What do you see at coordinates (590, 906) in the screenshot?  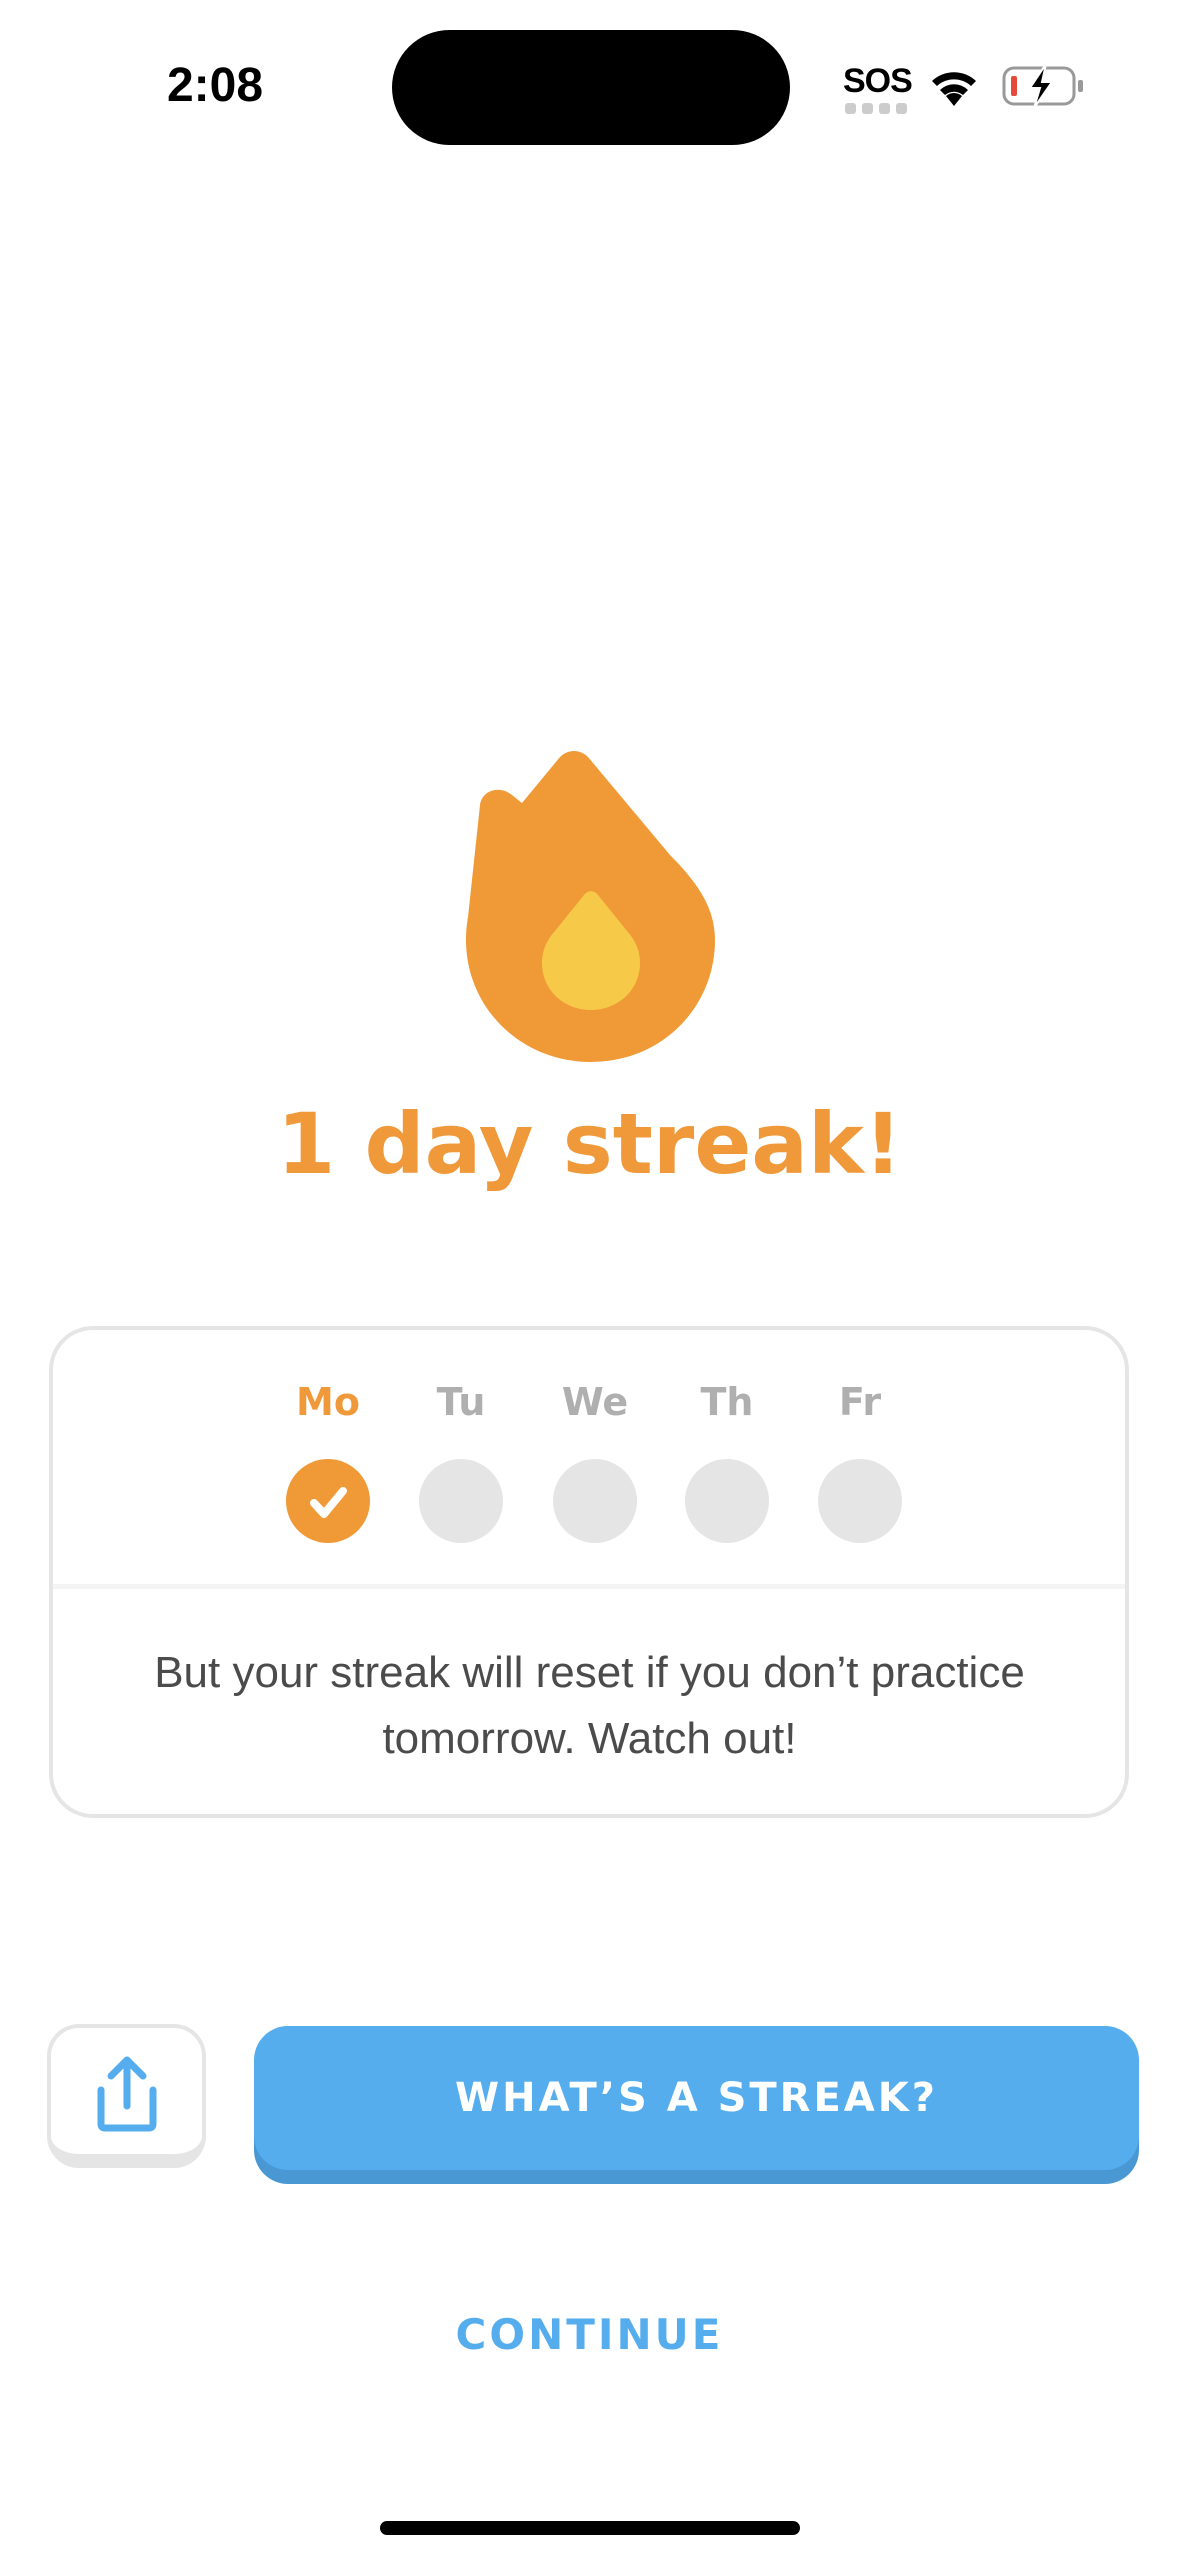 I see `flame-icon` at bounding box center [590, 906].